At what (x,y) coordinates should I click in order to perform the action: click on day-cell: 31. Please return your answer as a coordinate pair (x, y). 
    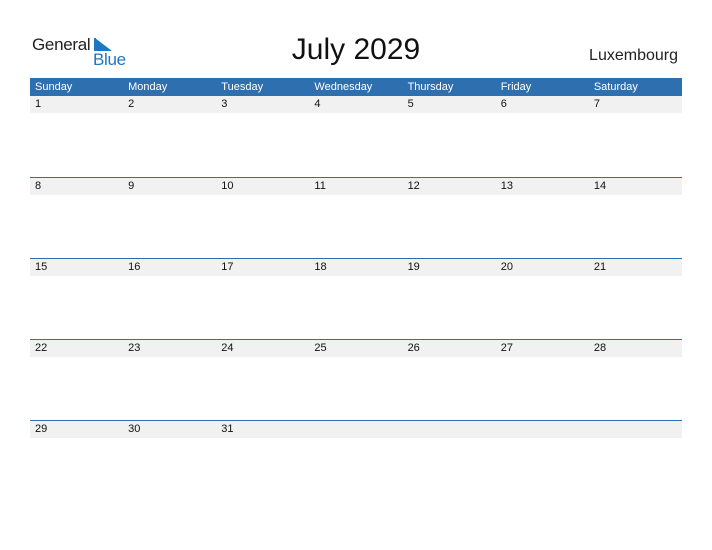
    Looking at the image, I should click on (227, 429).